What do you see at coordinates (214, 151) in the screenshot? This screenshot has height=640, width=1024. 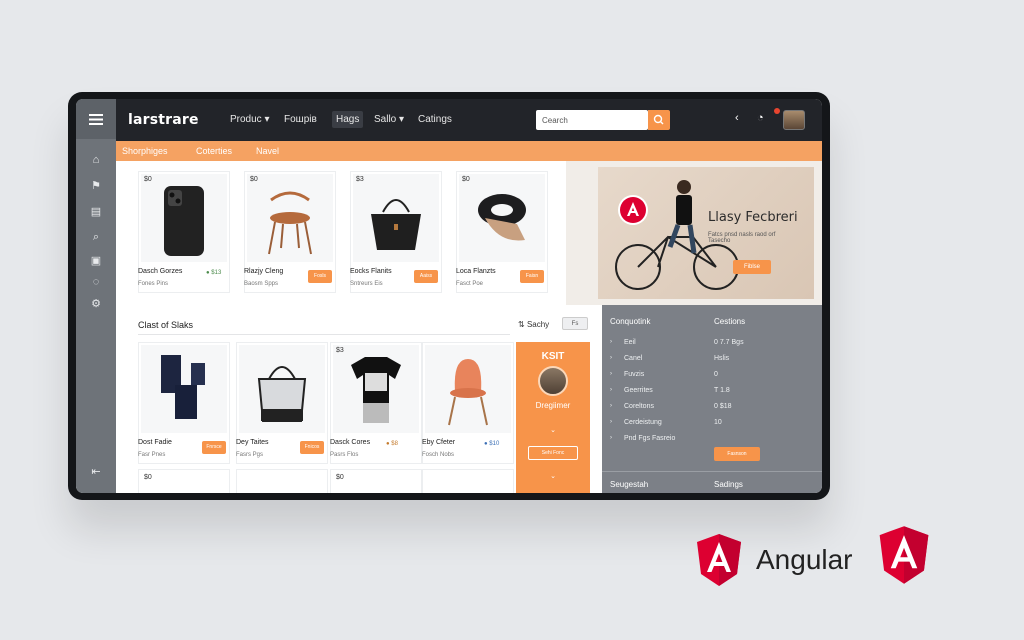 I see `category-tab-2: Coterties` at bounding box center [214, 151].